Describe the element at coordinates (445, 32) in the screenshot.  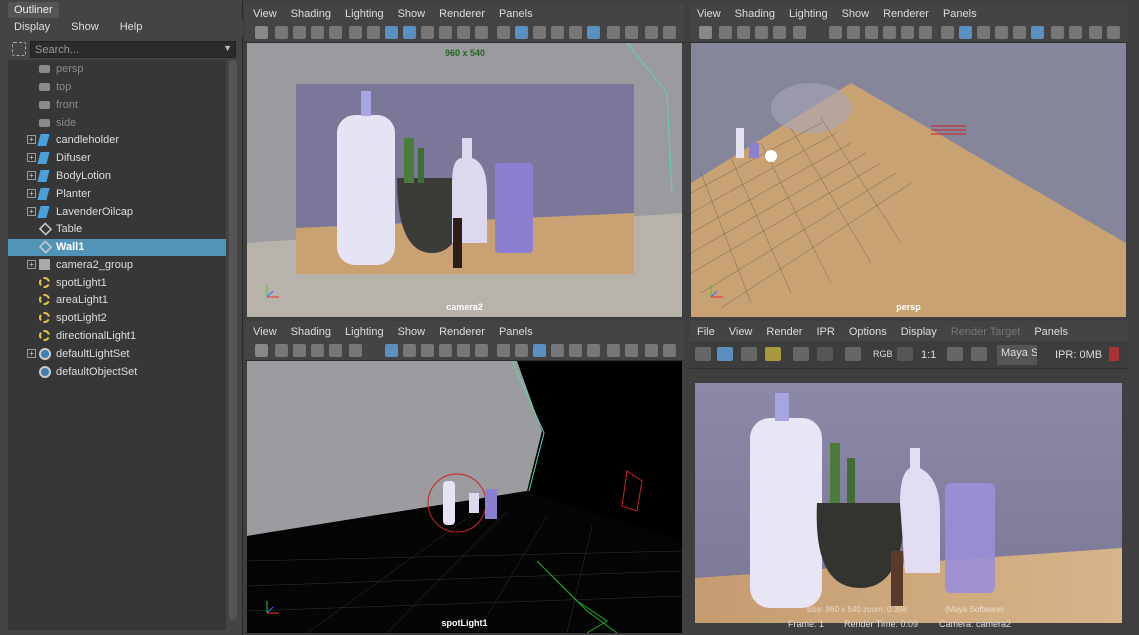
I see `safe-action-icon` at that location.